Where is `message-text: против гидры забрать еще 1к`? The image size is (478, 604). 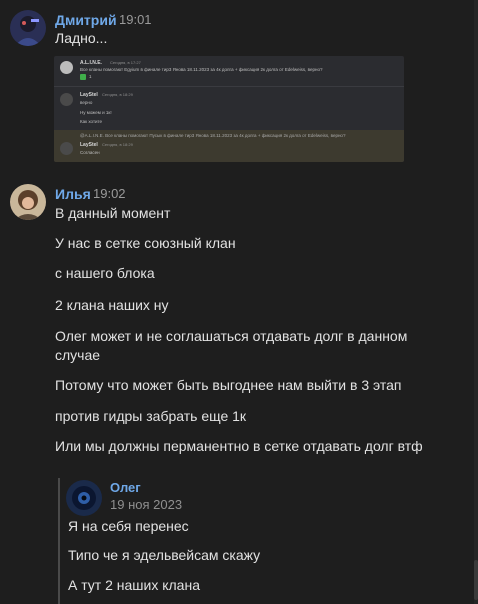 message-text: против гидры забрать еще 1к is located at coordinates (151, 416).